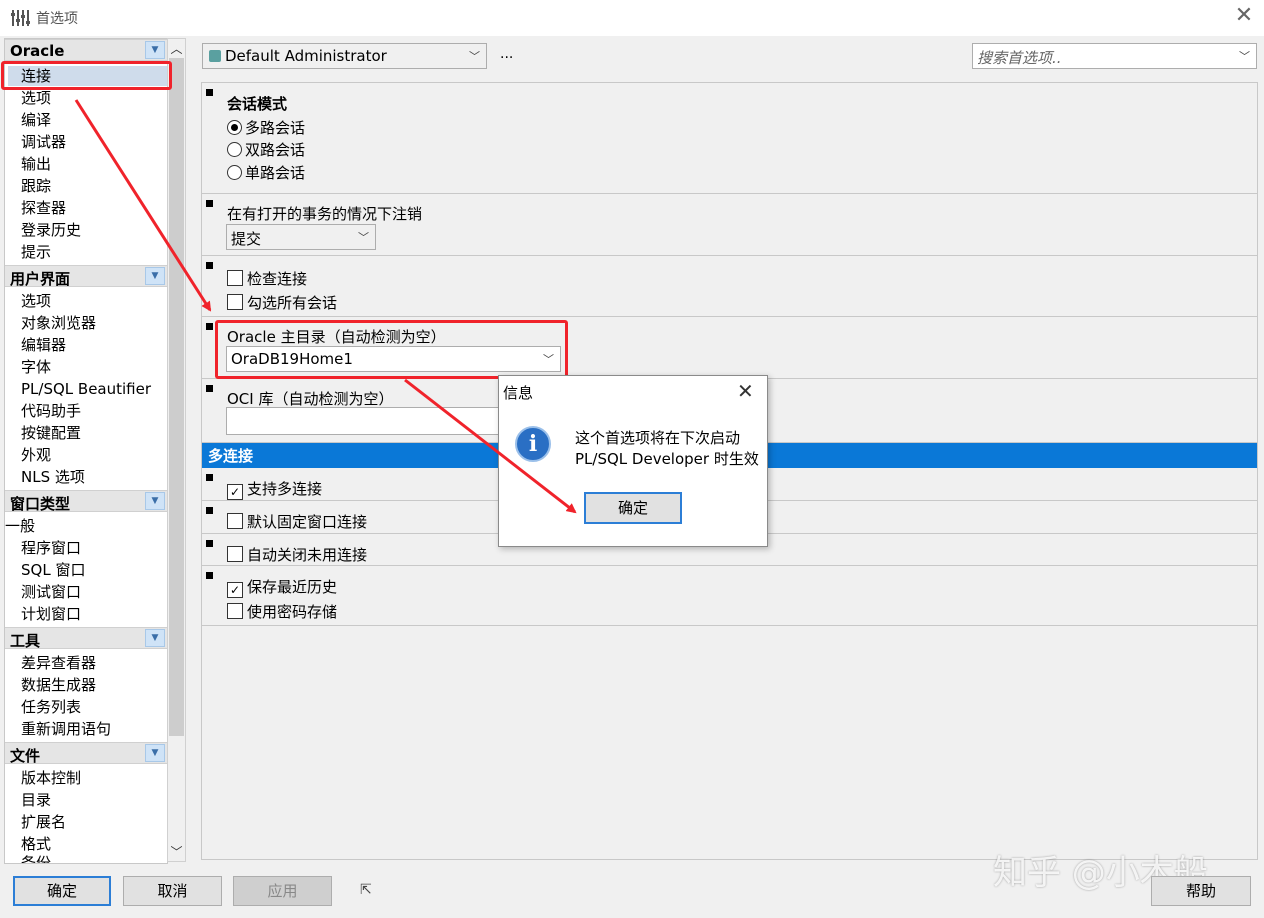  Describe the element at coordinates (490, 446) in the screenshot. I see `arrow-to-ok-button` at that location.